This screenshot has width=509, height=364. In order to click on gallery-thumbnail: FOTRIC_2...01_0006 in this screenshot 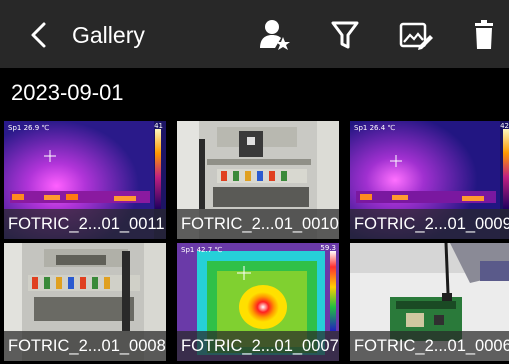, I will do `click(429, 302)`.